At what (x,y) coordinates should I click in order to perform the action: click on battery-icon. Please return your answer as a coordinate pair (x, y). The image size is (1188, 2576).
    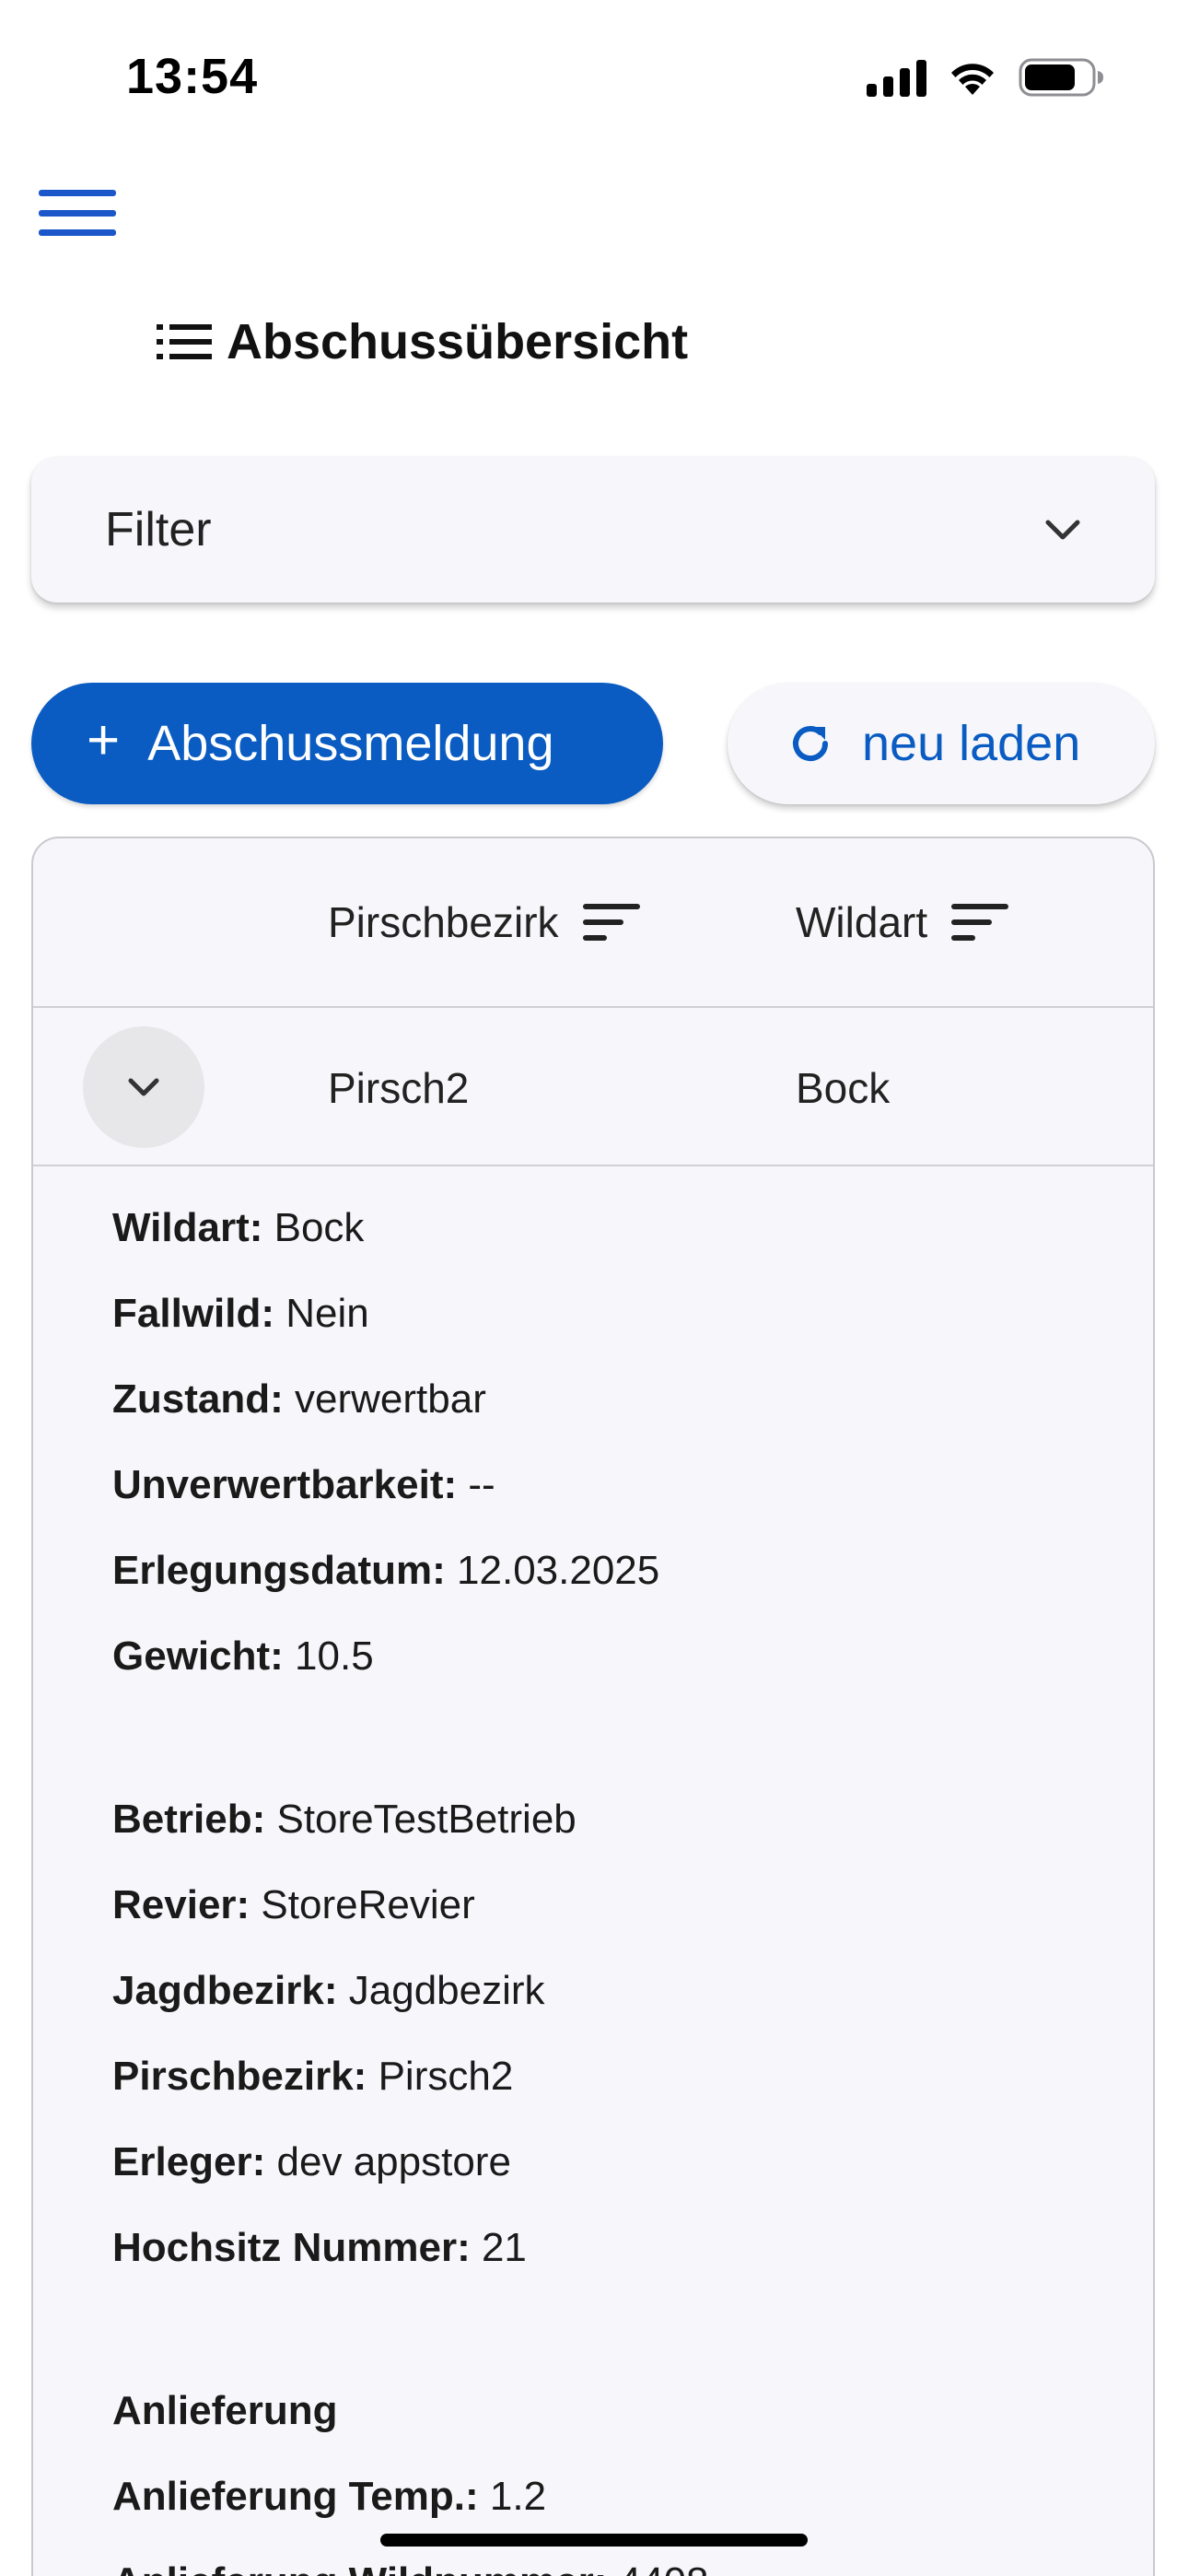
    Looking at the image, I should click on (1062, 77).